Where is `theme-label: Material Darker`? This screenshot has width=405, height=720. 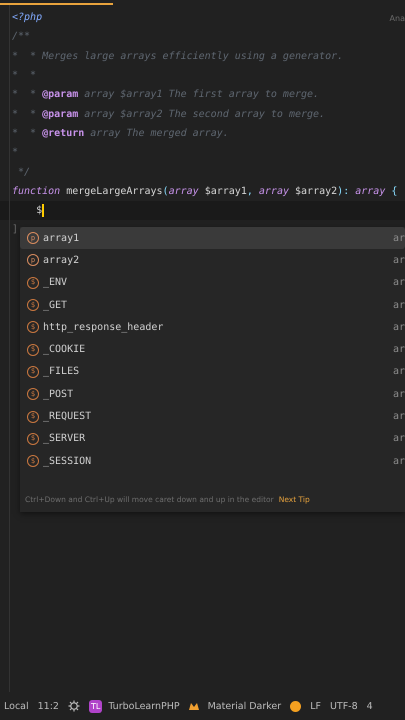
theme-label: Material Darker is located at coordinates (245, 706).